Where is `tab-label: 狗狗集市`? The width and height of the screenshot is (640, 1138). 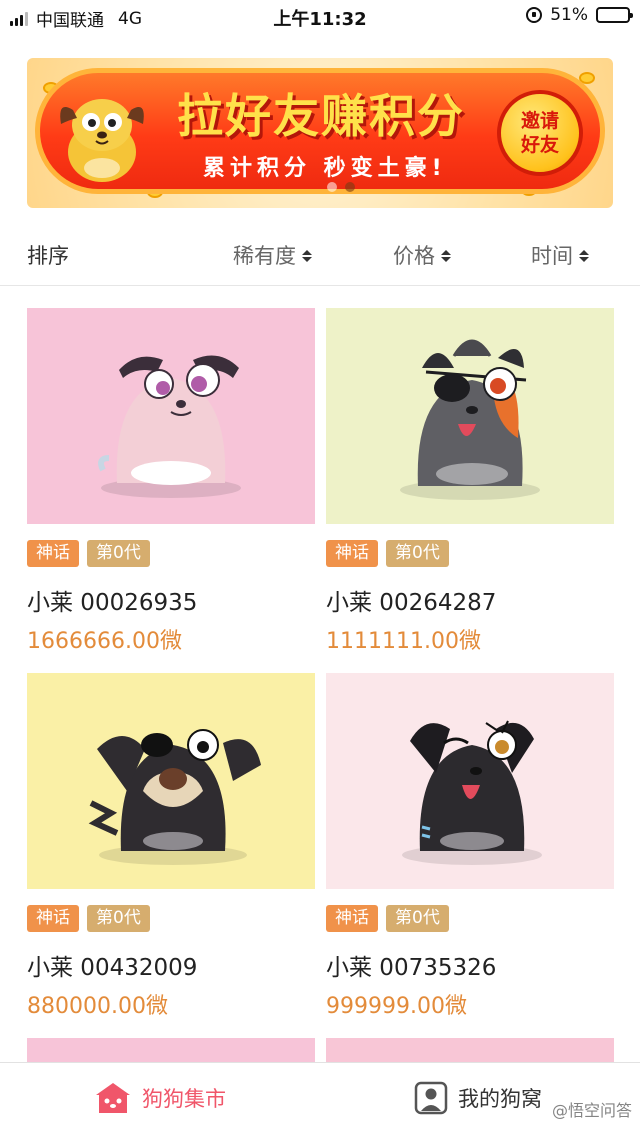 tab-label: 狗狗集市 is located at coordinates (184, 1099).